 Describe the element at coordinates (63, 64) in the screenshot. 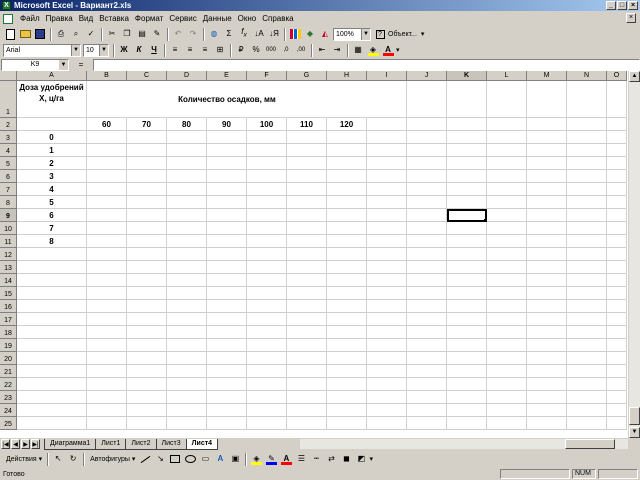

I see `chevron-down-icon: ▼` at that location.